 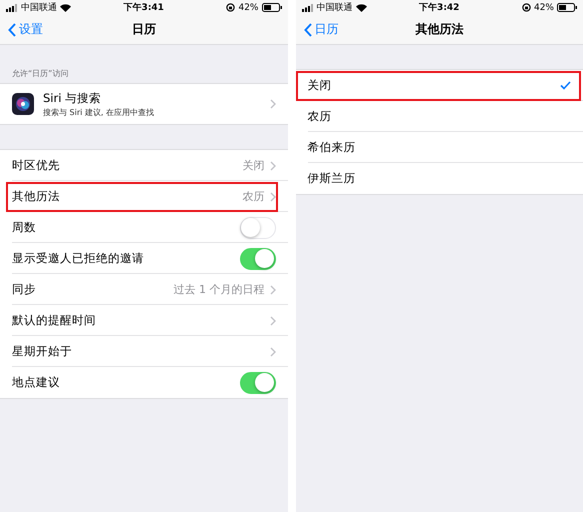 I want to click on row-subtitle: 搜索与 Siri 建议, 在应用中查找, so click(x=98, y=112).